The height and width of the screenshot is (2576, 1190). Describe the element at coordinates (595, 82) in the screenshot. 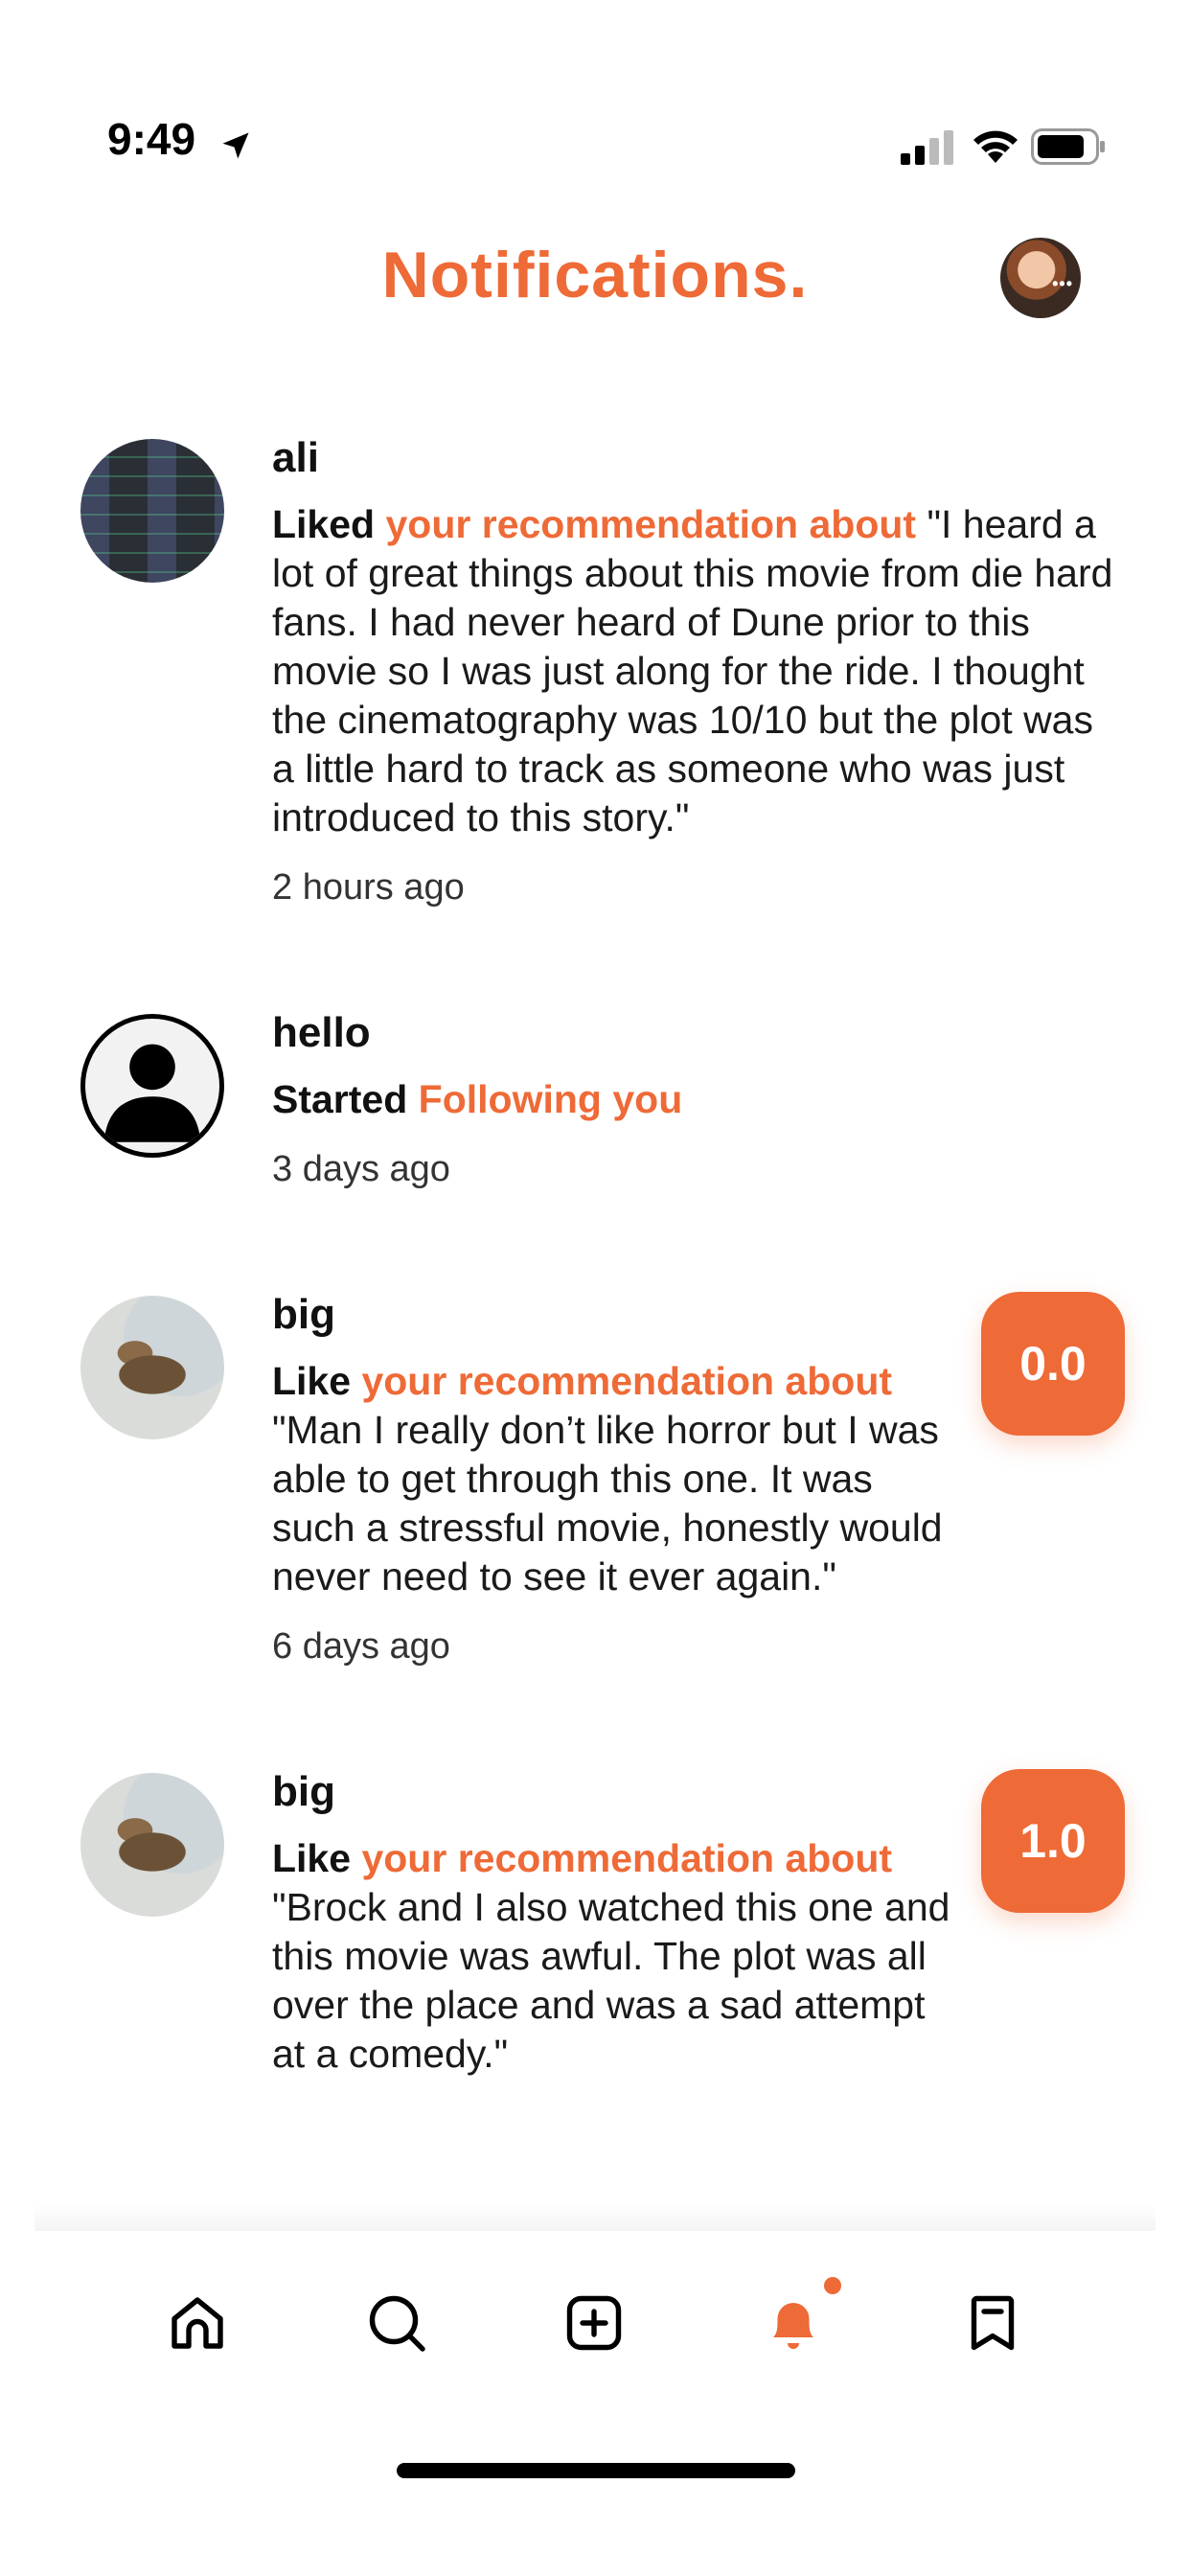

I see `status-bar: 9:49` at that location.